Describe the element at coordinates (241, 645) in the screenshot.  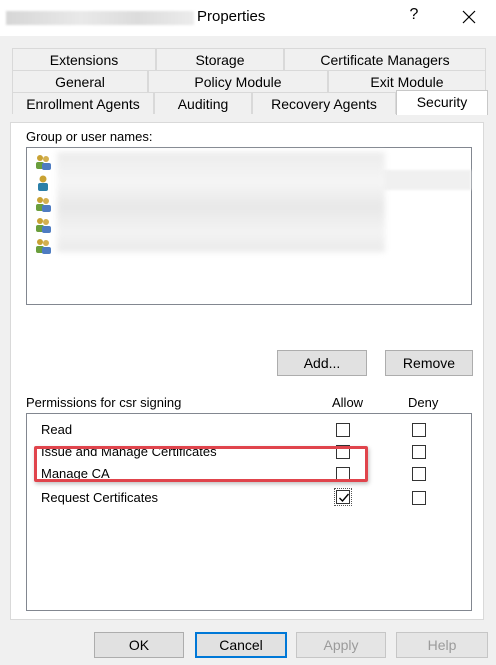
I see `cancel-button: Cancel` at that location.